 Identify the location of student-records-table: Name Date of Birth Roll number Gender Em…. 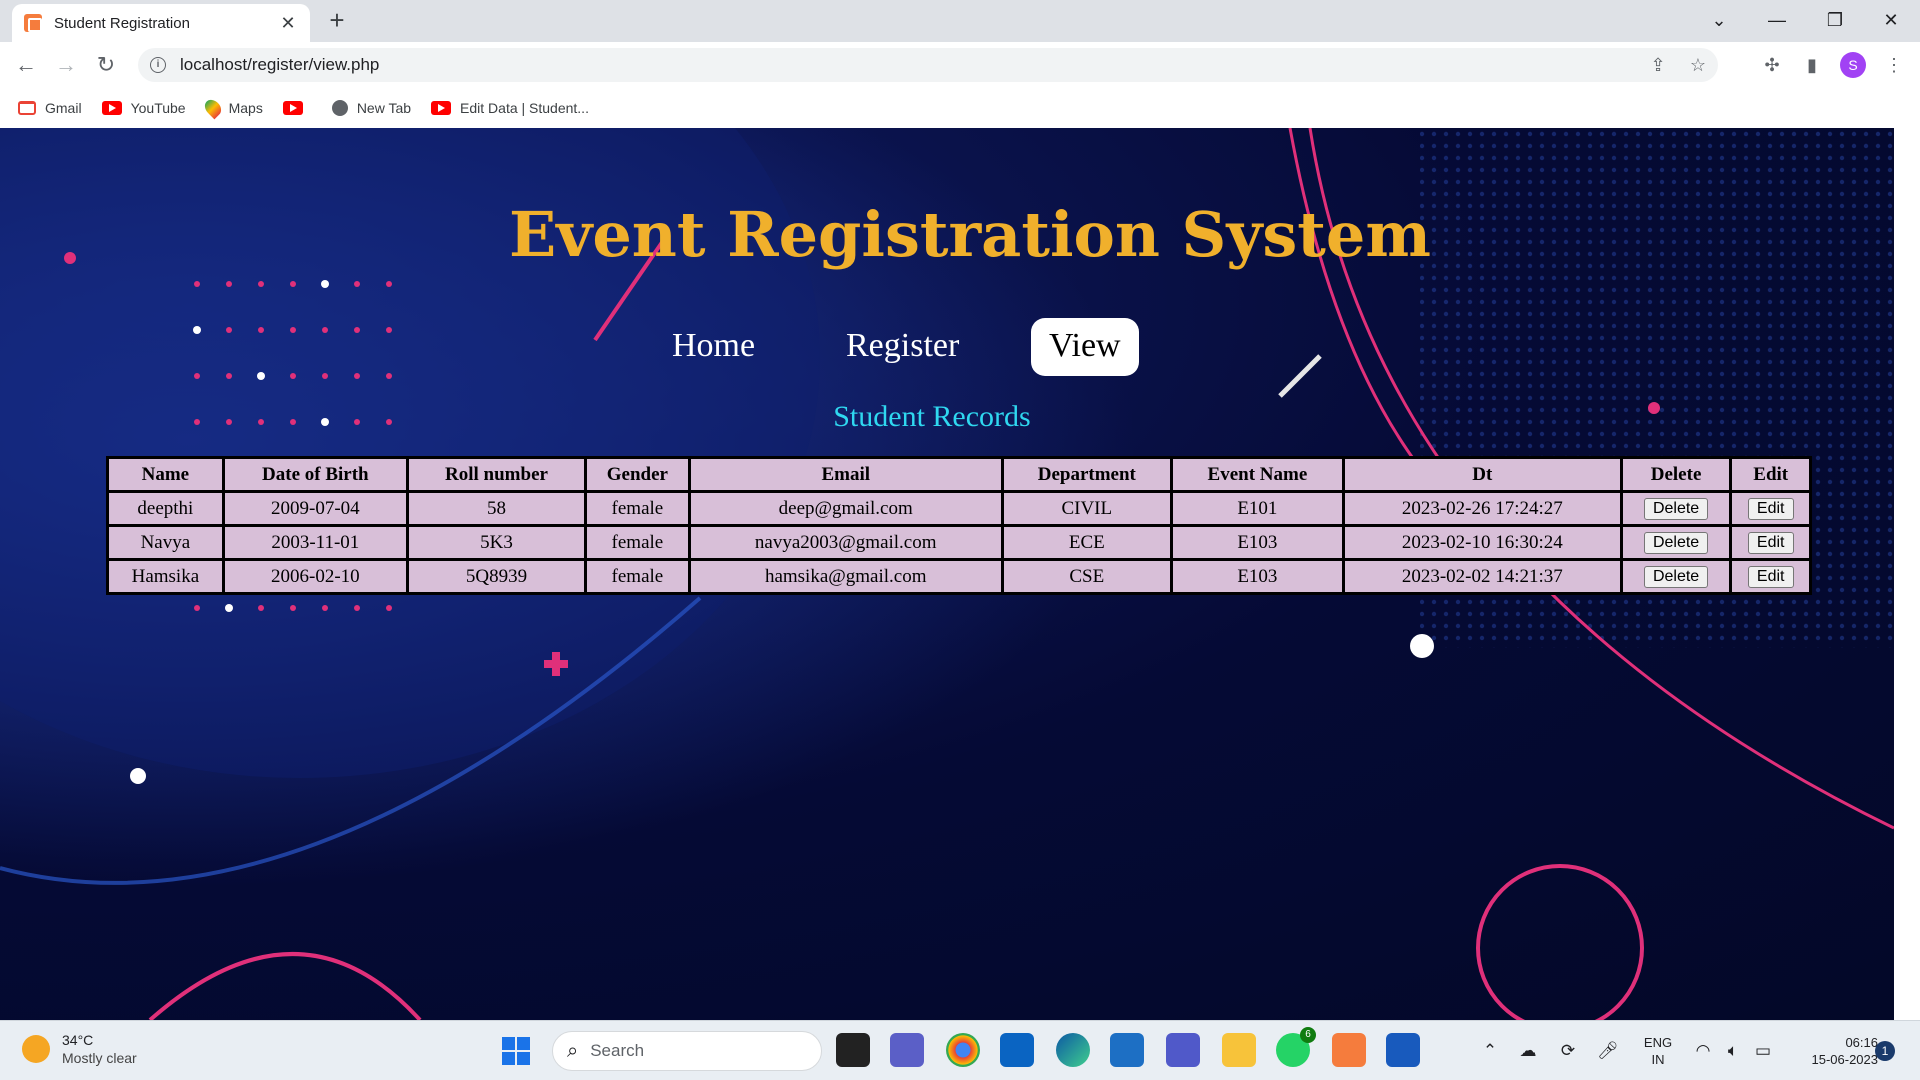
(959, 525).